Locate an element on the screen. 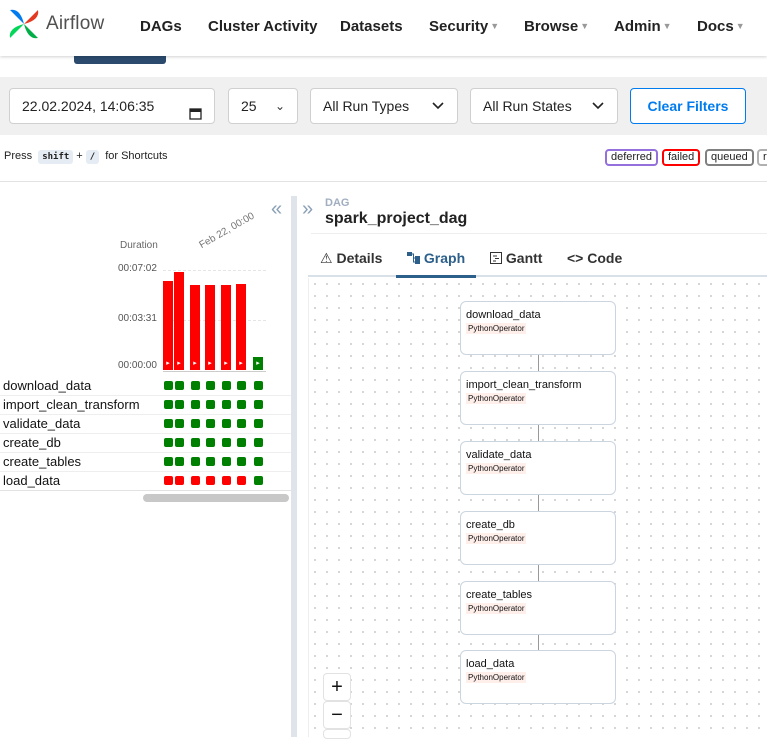 The image size is (767, 739). task-node: import_clean_transform PythonOperator is located at coordinates (538, 398).